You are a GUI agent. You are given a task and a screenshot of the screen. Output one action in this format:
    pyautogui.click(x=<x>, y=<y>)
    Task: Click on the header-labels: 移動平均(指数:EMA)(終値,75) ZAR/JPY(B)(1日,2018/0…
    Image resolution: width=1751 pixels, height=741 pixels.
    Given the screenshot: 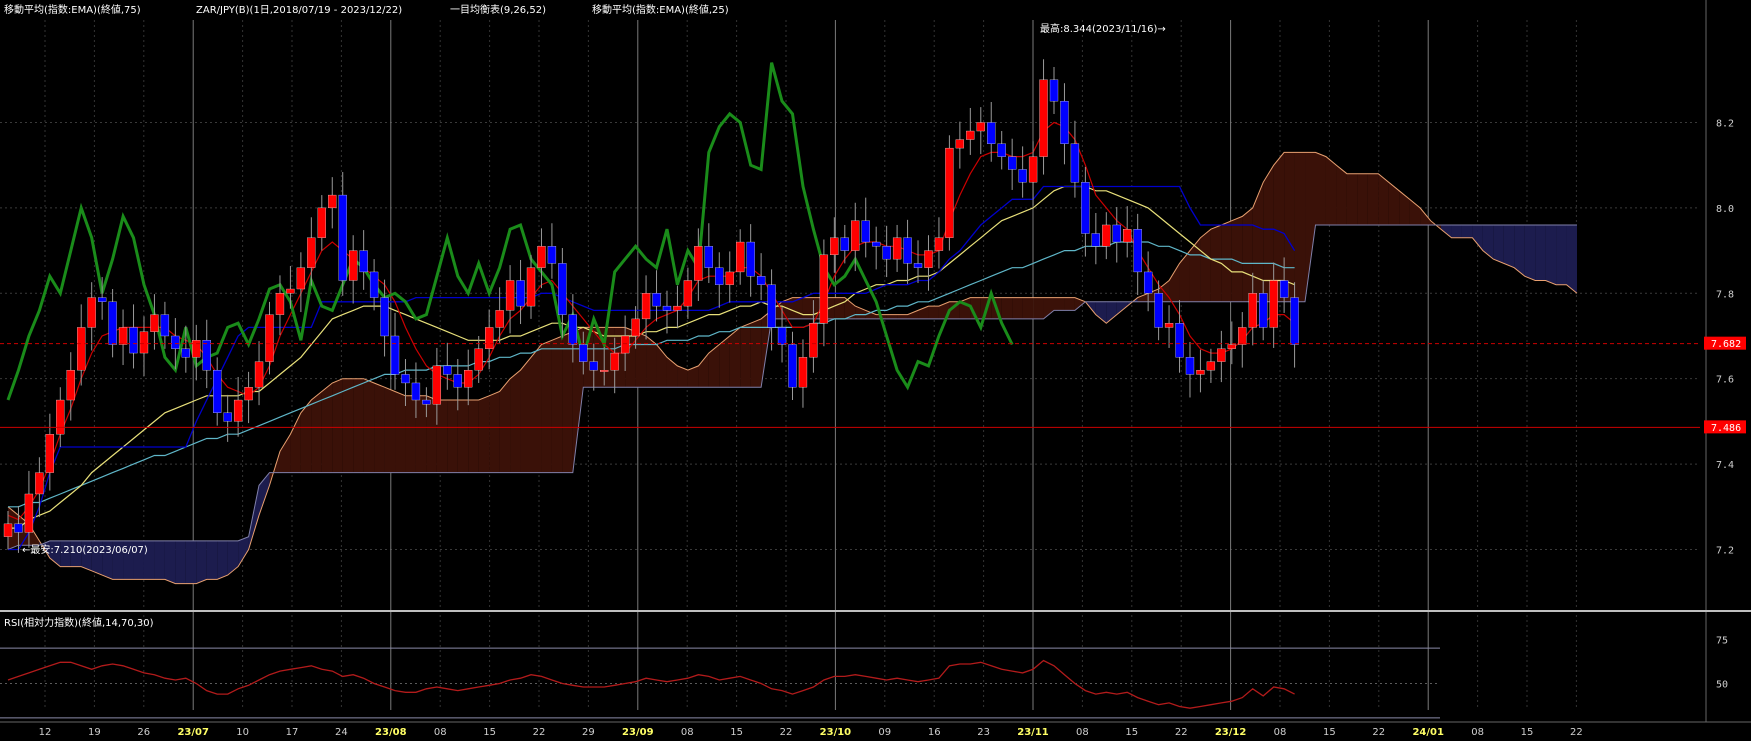 What is the action you would take?
    pyautogui.click(x=366, y=9)
    